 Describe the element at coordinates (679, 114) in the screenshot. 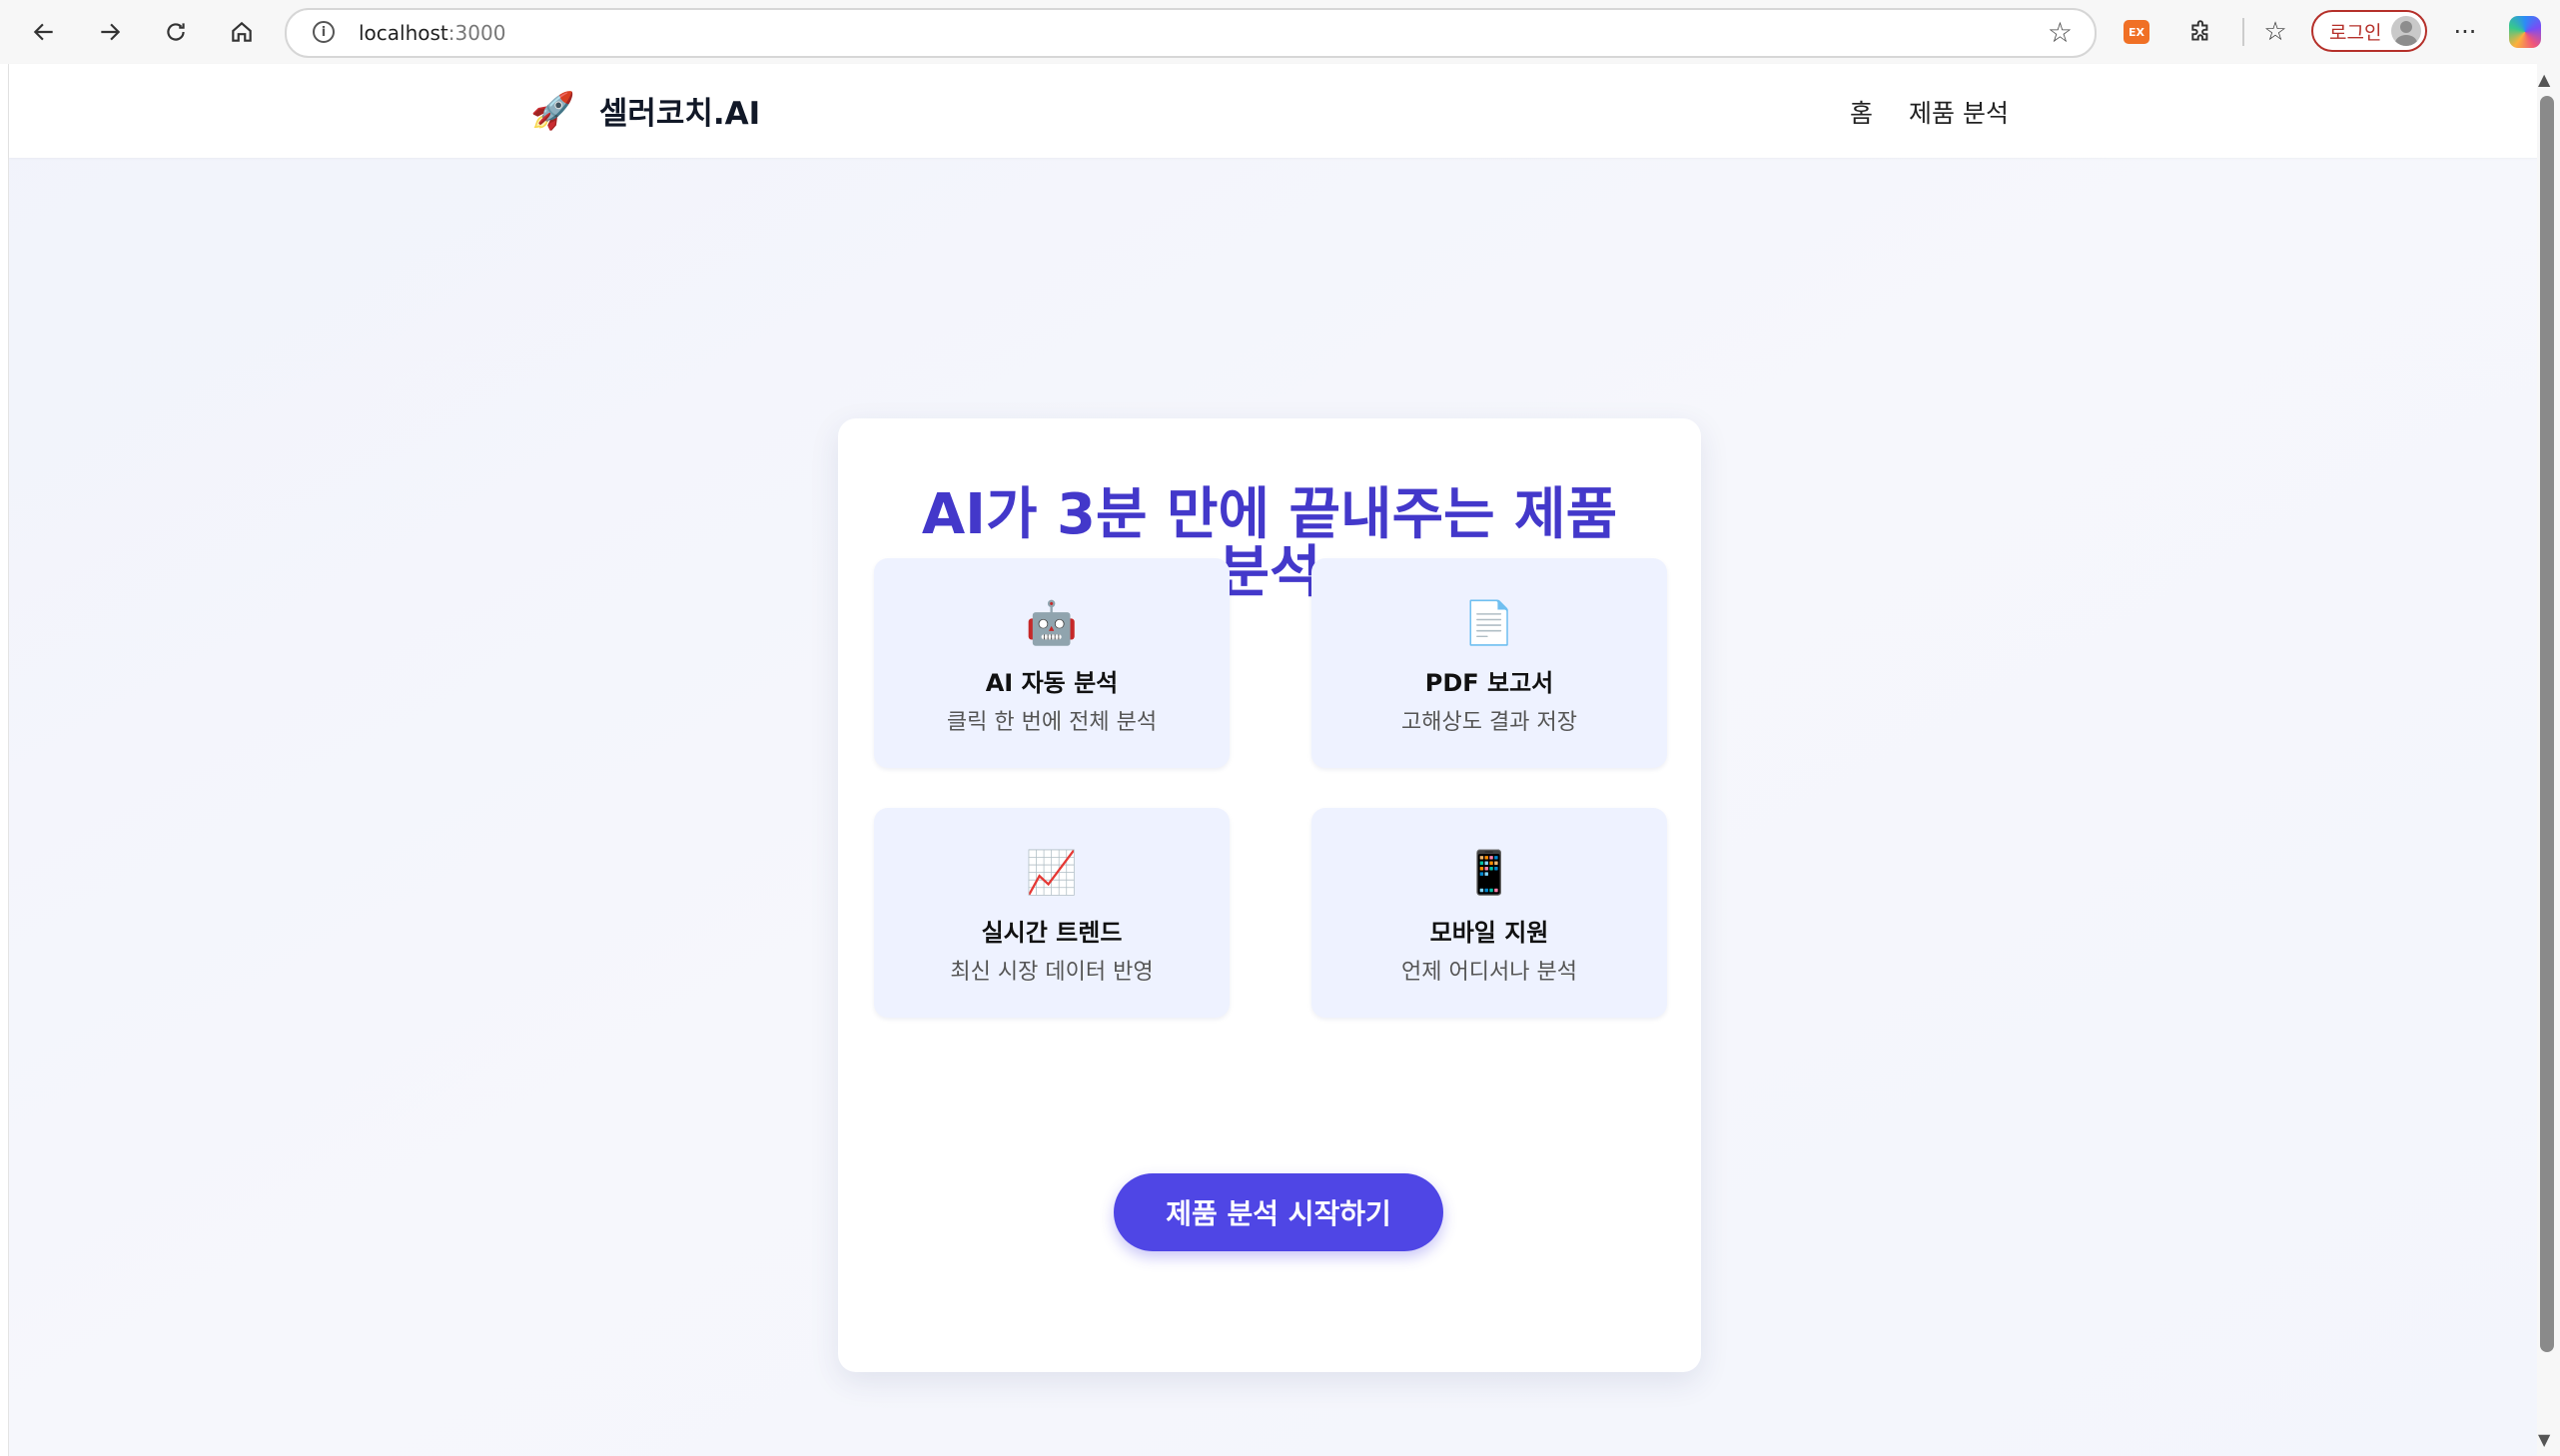

I see `brand-name: 셀러코치.AI` at that location.